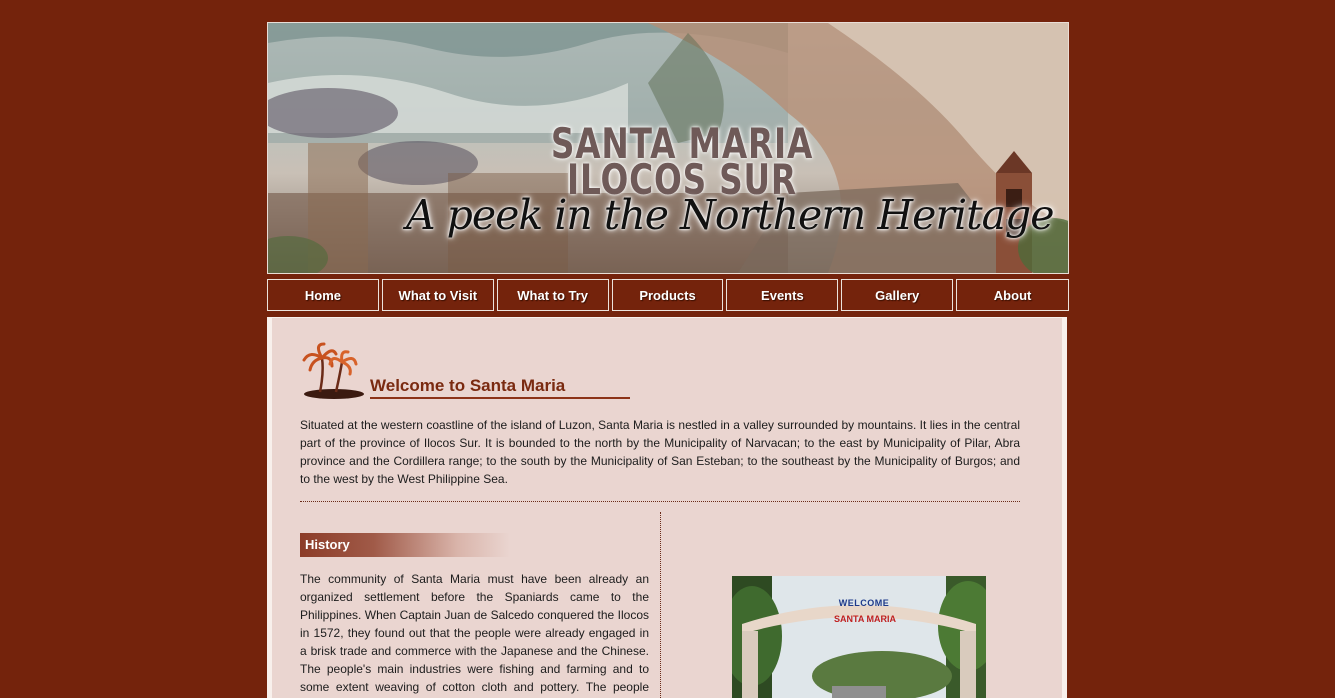 This screenshot has height=698, width=1335. What do you see at coordinates (660, 605) in the screenshot?
I see `column-divider` at bounding box center [660, 605].